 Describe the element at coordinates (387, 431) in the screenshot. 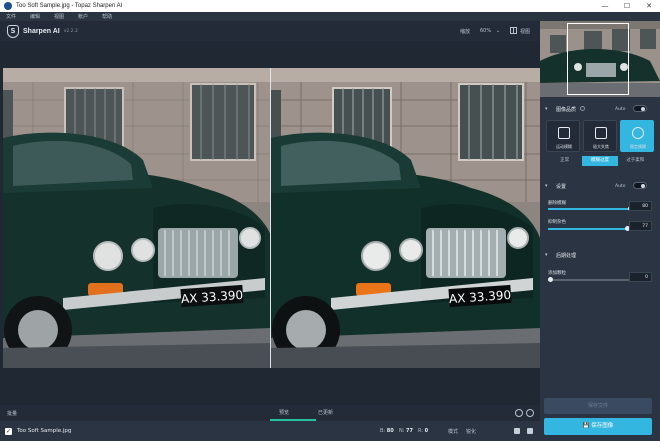

I see `param-b: B: 80` at that location.